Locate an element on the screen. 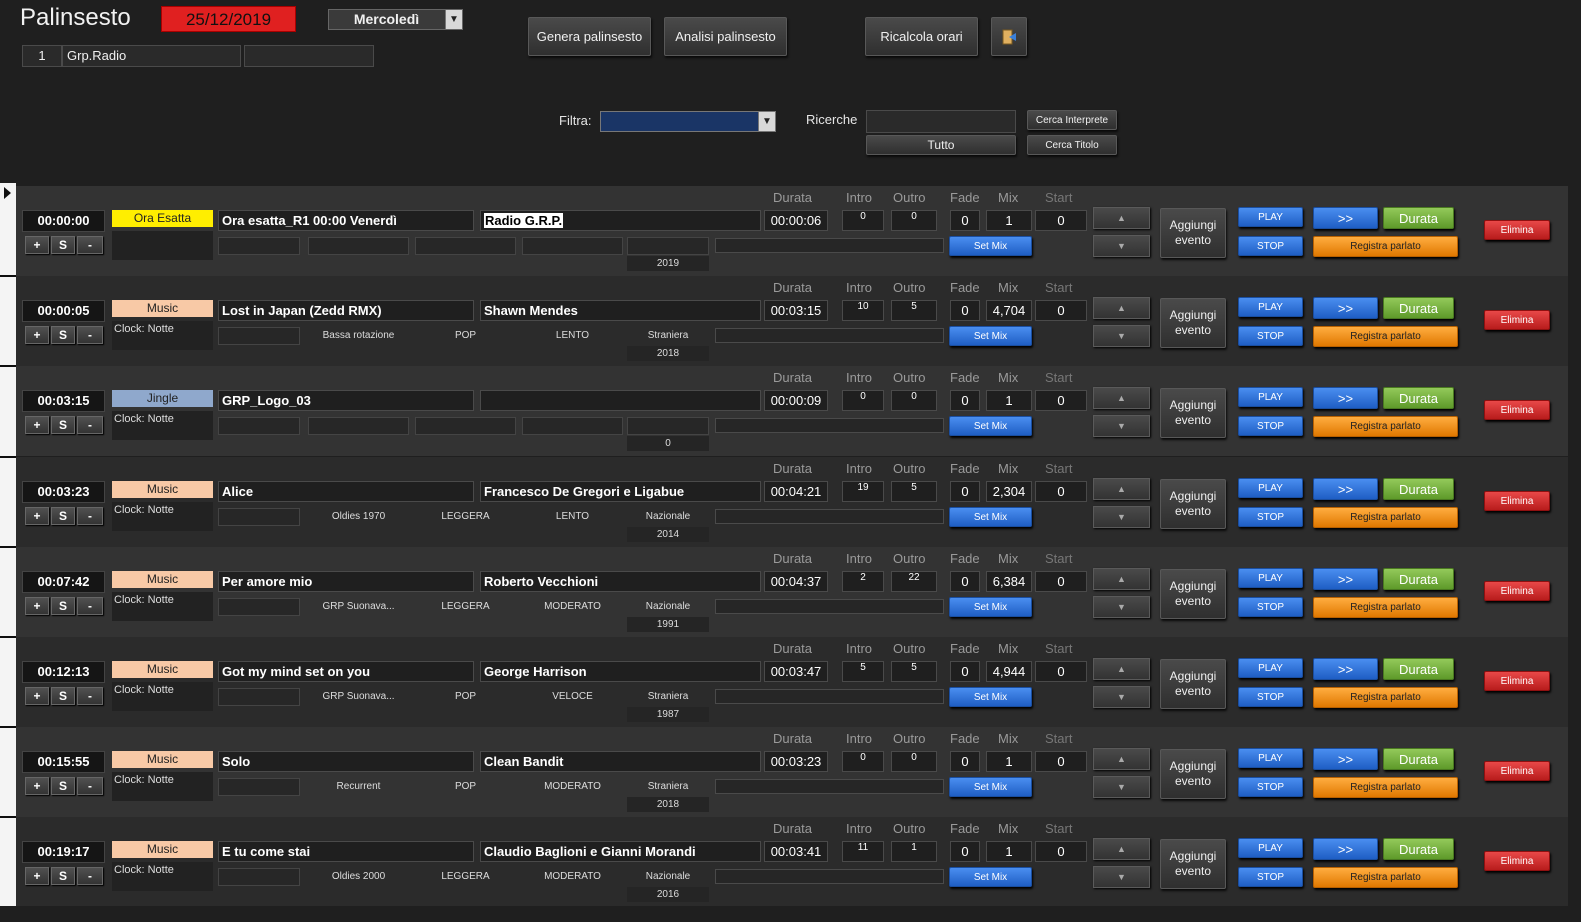  outro-field: 0 is located at coordinates (914, 761).